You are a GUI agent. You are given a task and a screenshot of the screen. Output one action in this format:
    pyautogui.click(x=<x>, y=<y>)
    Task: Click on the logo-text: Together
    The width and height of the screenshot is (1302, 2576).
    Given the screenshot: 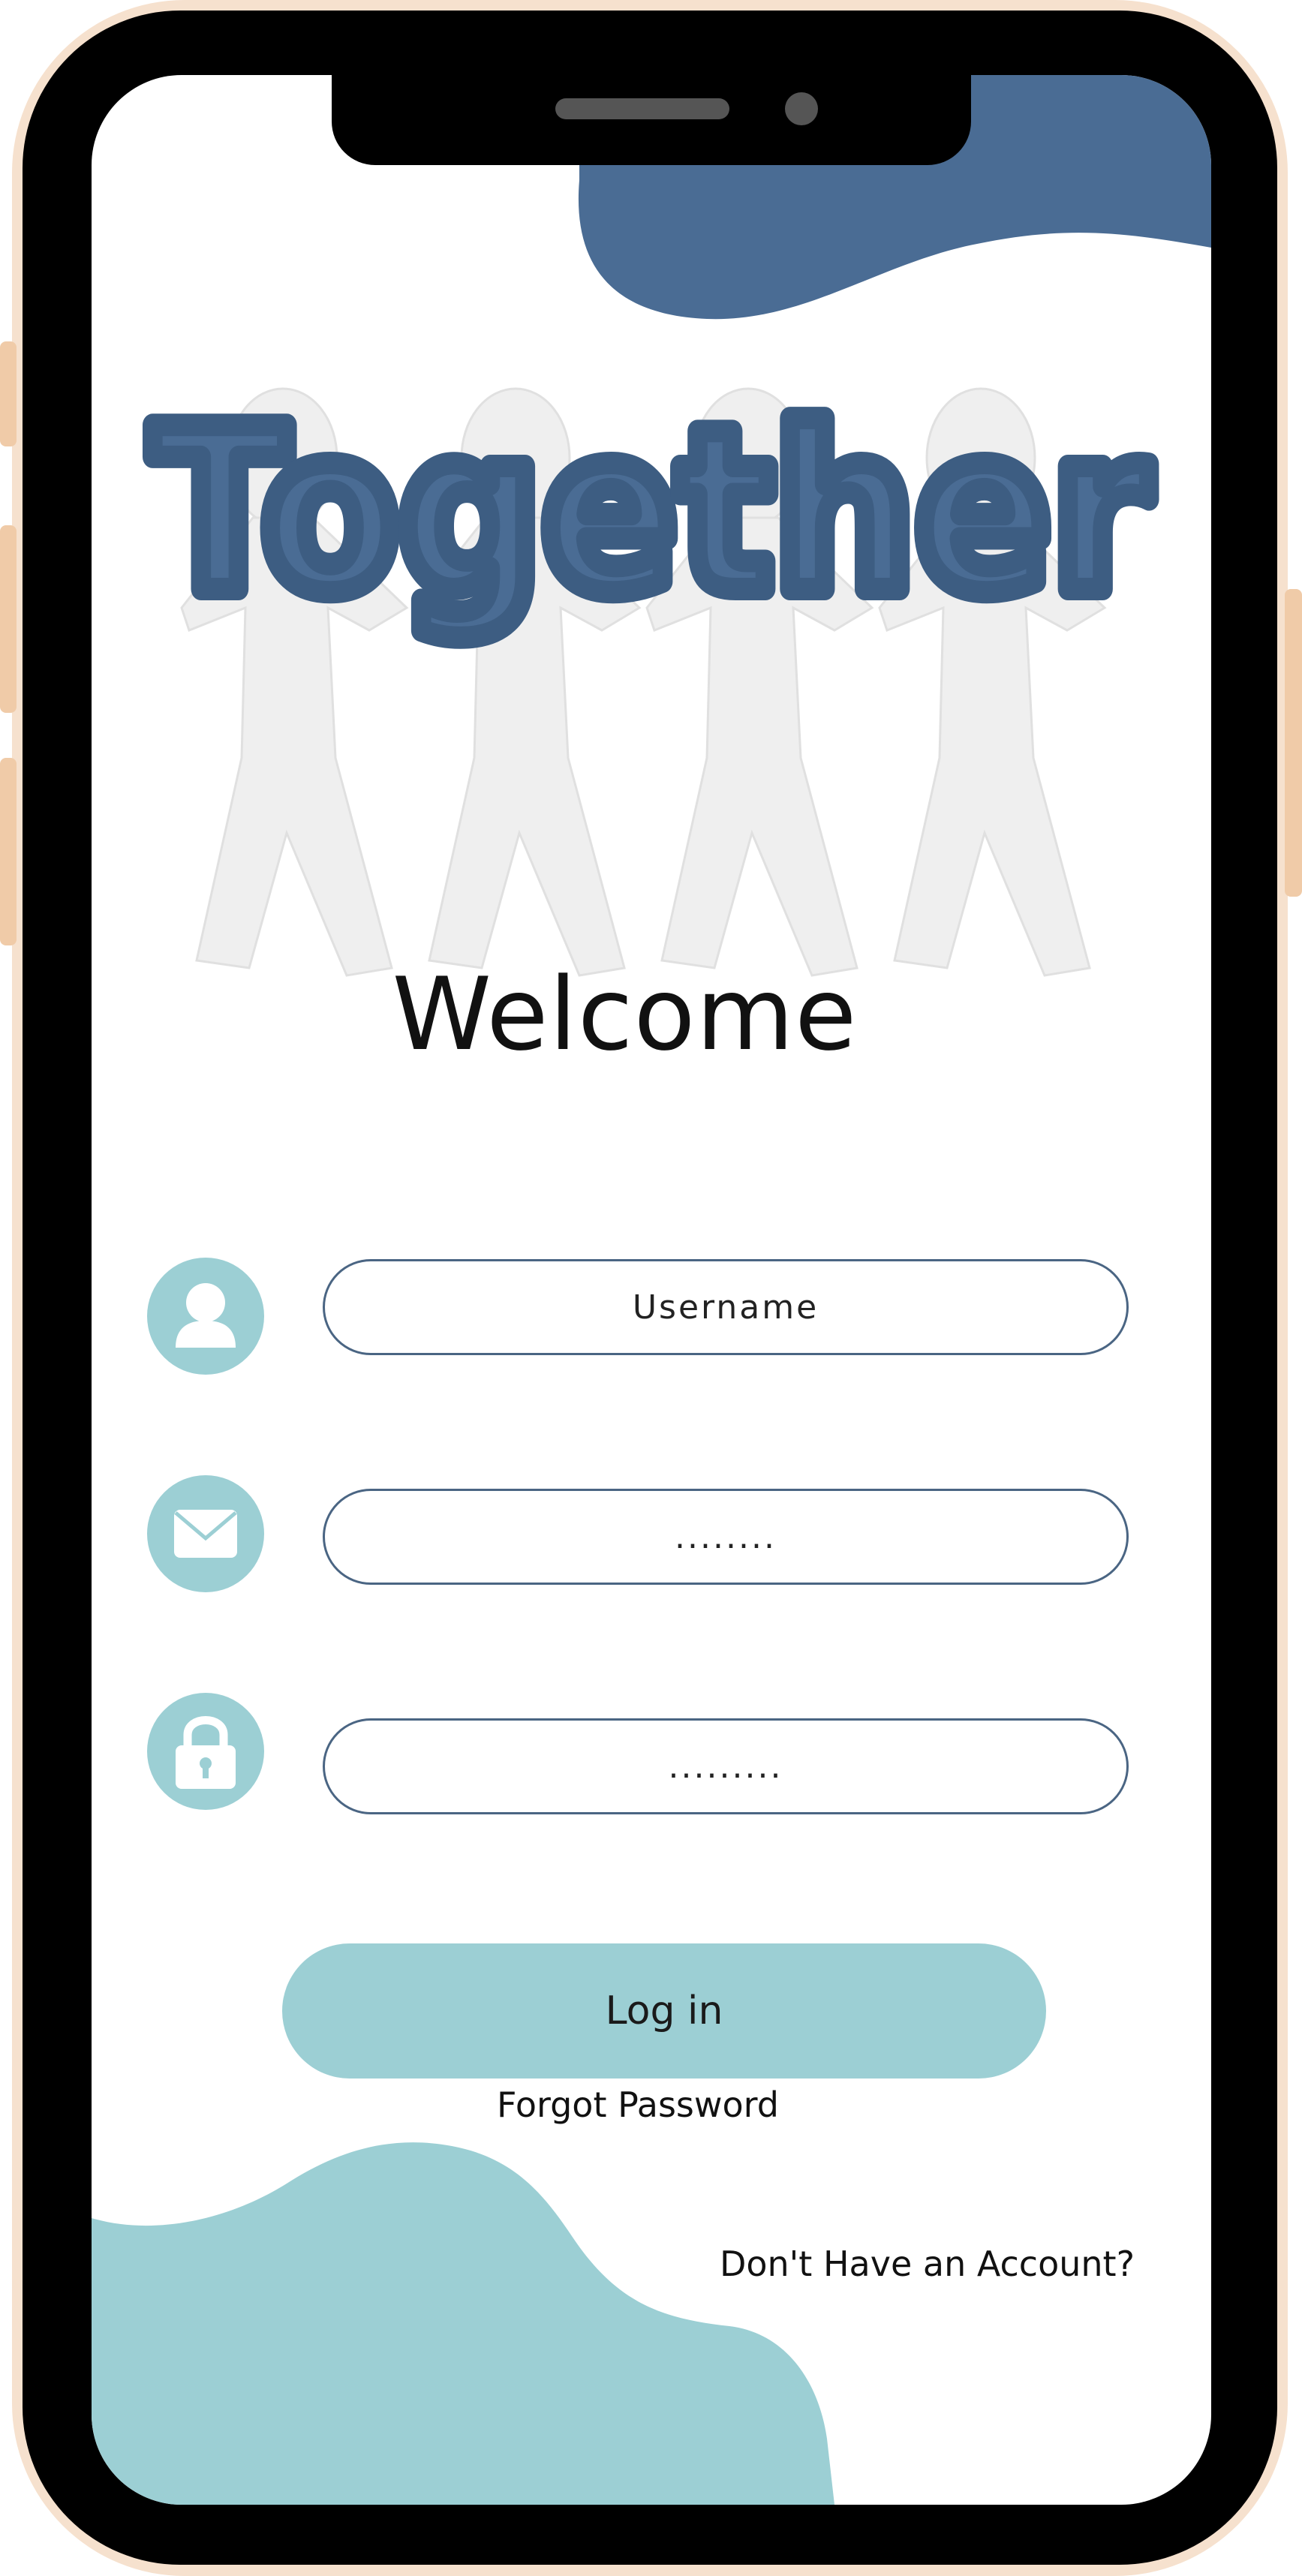 What is the action you would take?
    pyautogui.click(x=651, y=523)
    